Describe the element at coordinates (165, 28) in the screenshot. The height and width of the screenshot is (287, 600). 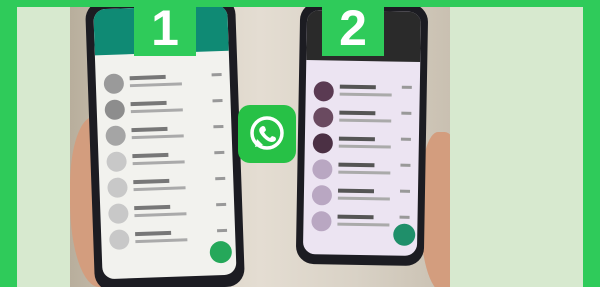
I see `badge-one: 1` at that location.